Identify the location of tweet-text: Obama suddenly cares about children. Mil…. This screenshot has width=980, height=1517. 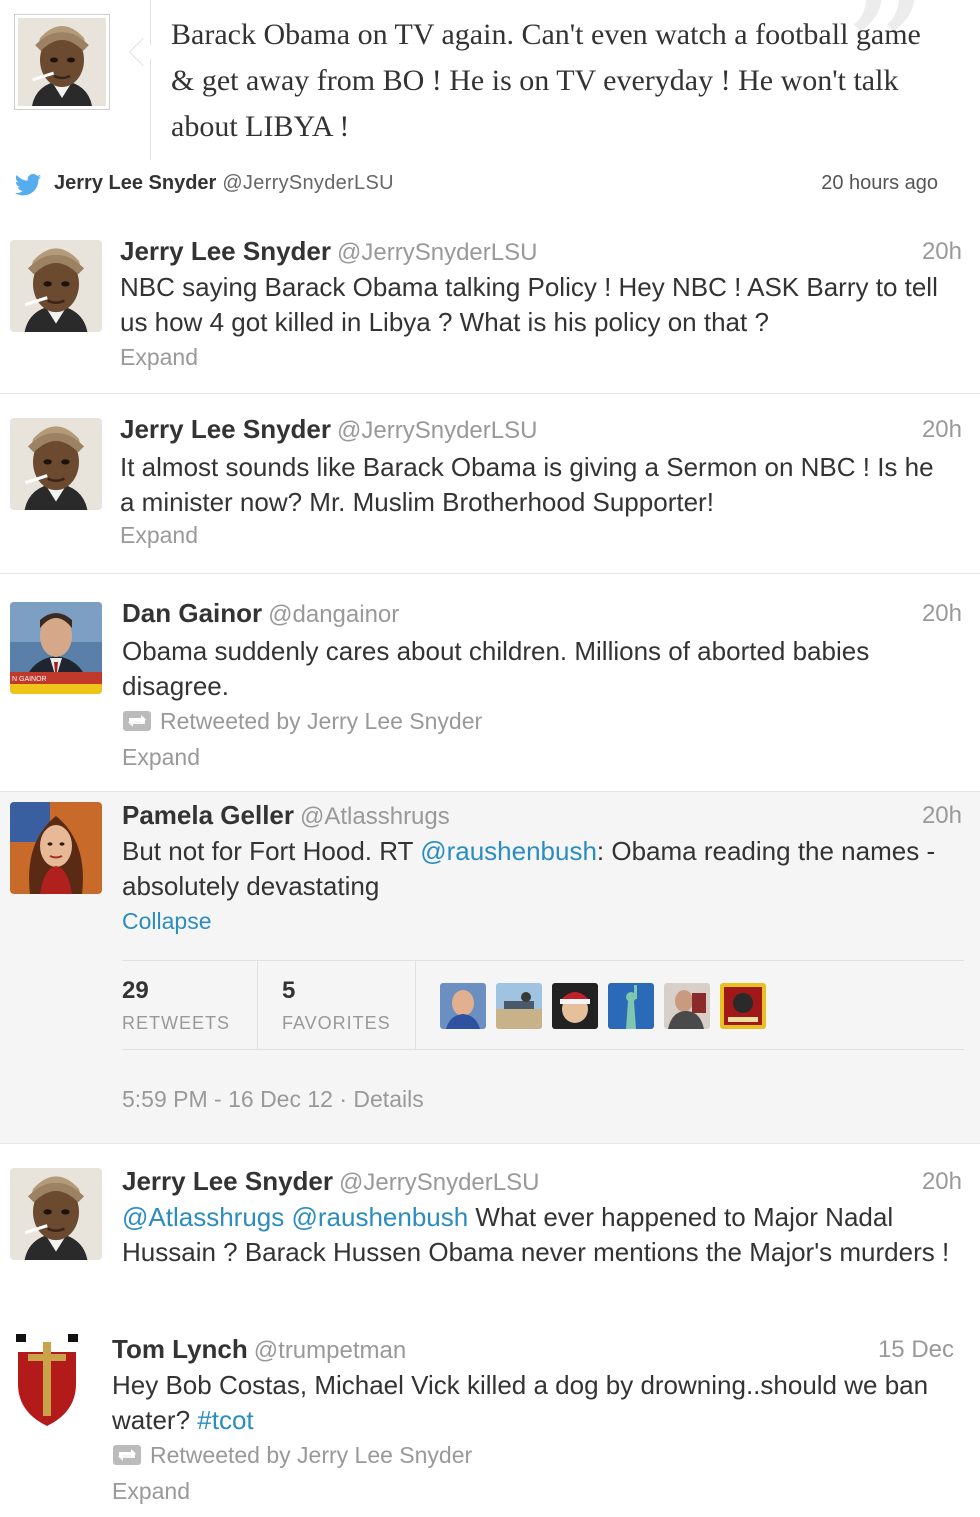
(496, 668).